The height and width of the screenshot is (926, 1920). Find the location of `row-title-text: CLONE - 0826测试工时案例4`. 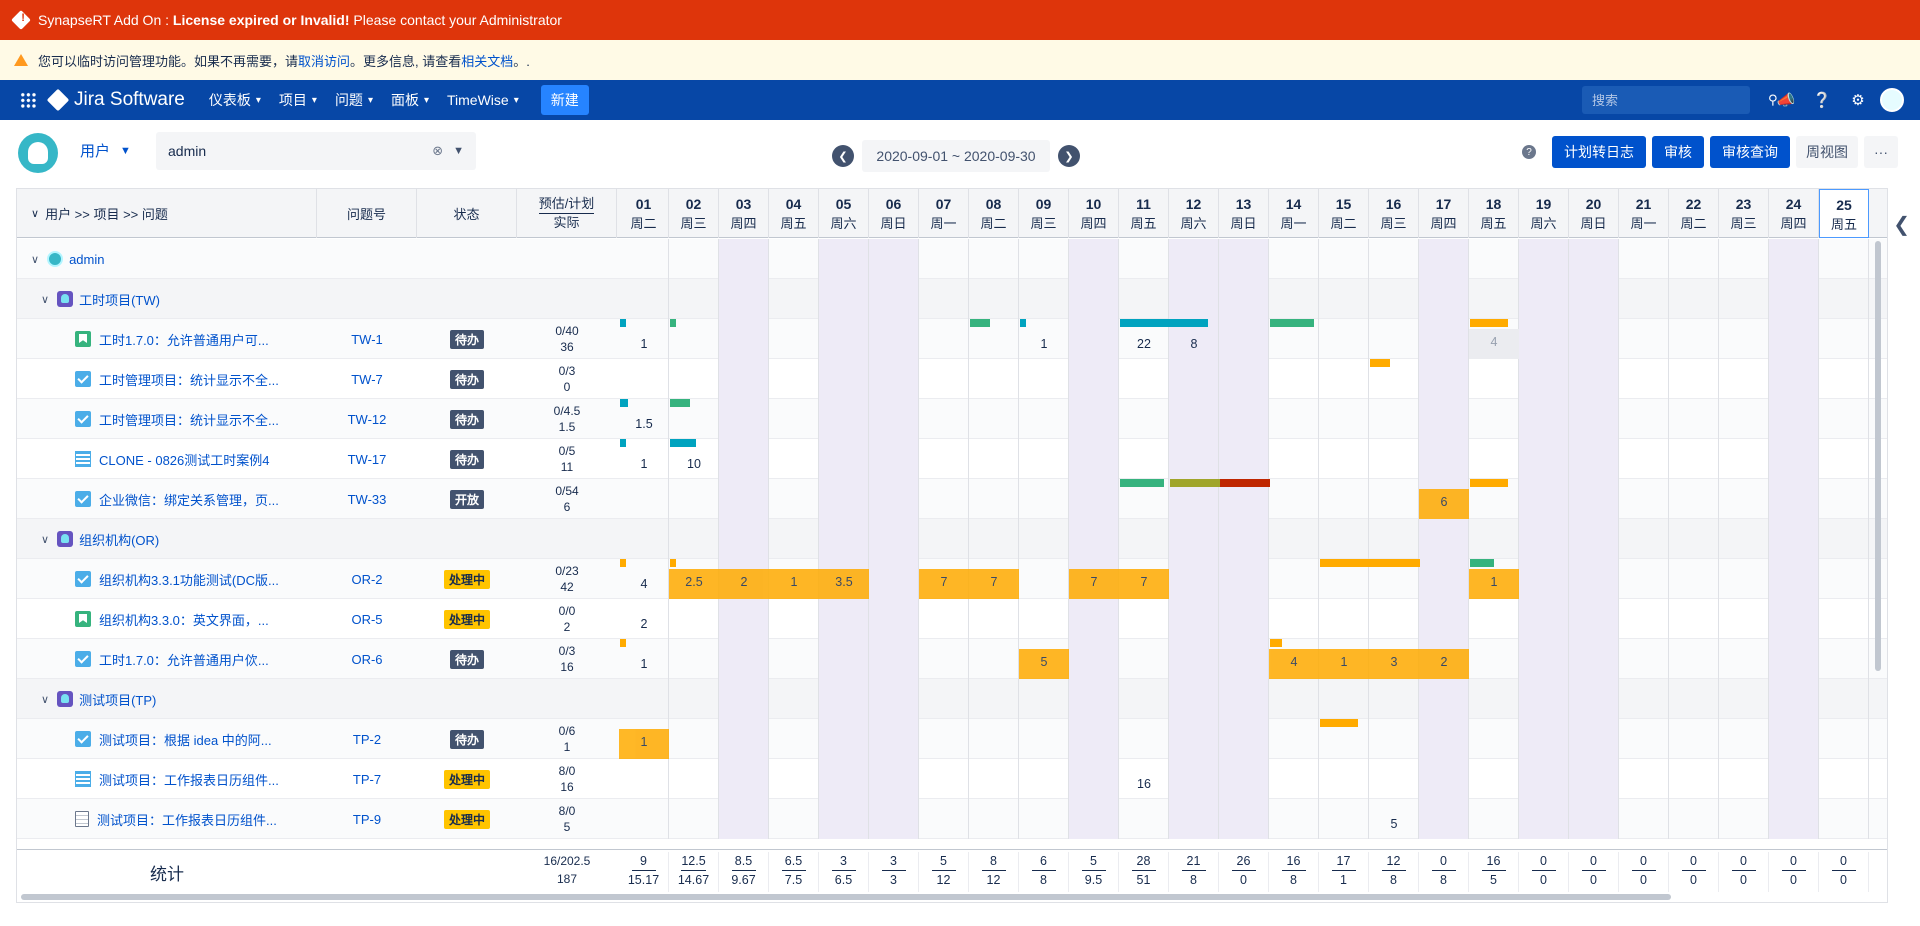

row-title-text: CLONE - 0826测试工时案例4 is located at coordinates (184, 459).